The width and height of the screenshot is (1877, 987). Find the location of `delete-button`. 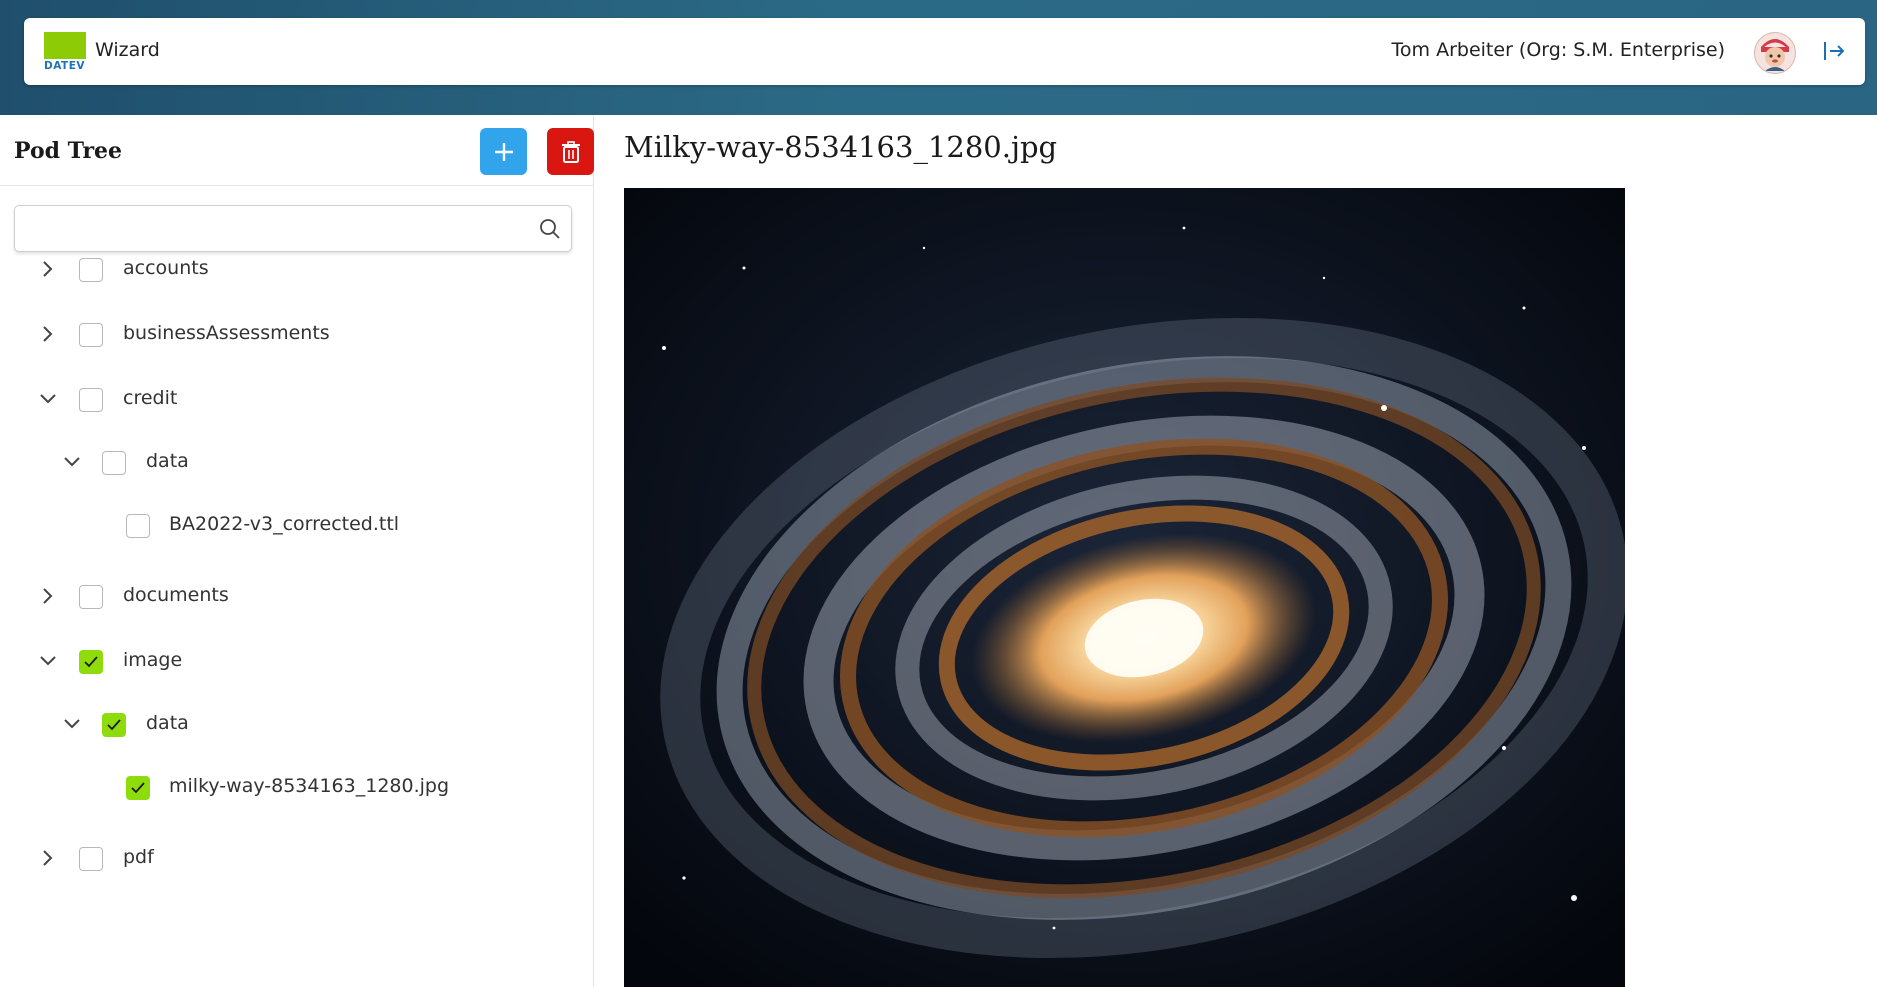

delete-button is located at coordinates (570, 151).